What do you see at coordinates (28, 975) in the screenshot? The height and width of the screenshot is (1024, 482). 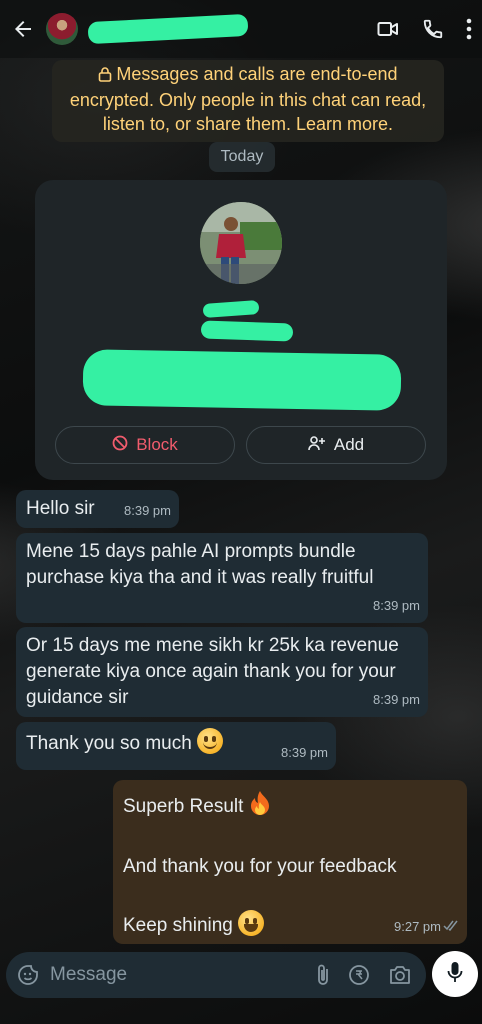 I see `emoji-sticker-icon` at bounding box center [28, 975].